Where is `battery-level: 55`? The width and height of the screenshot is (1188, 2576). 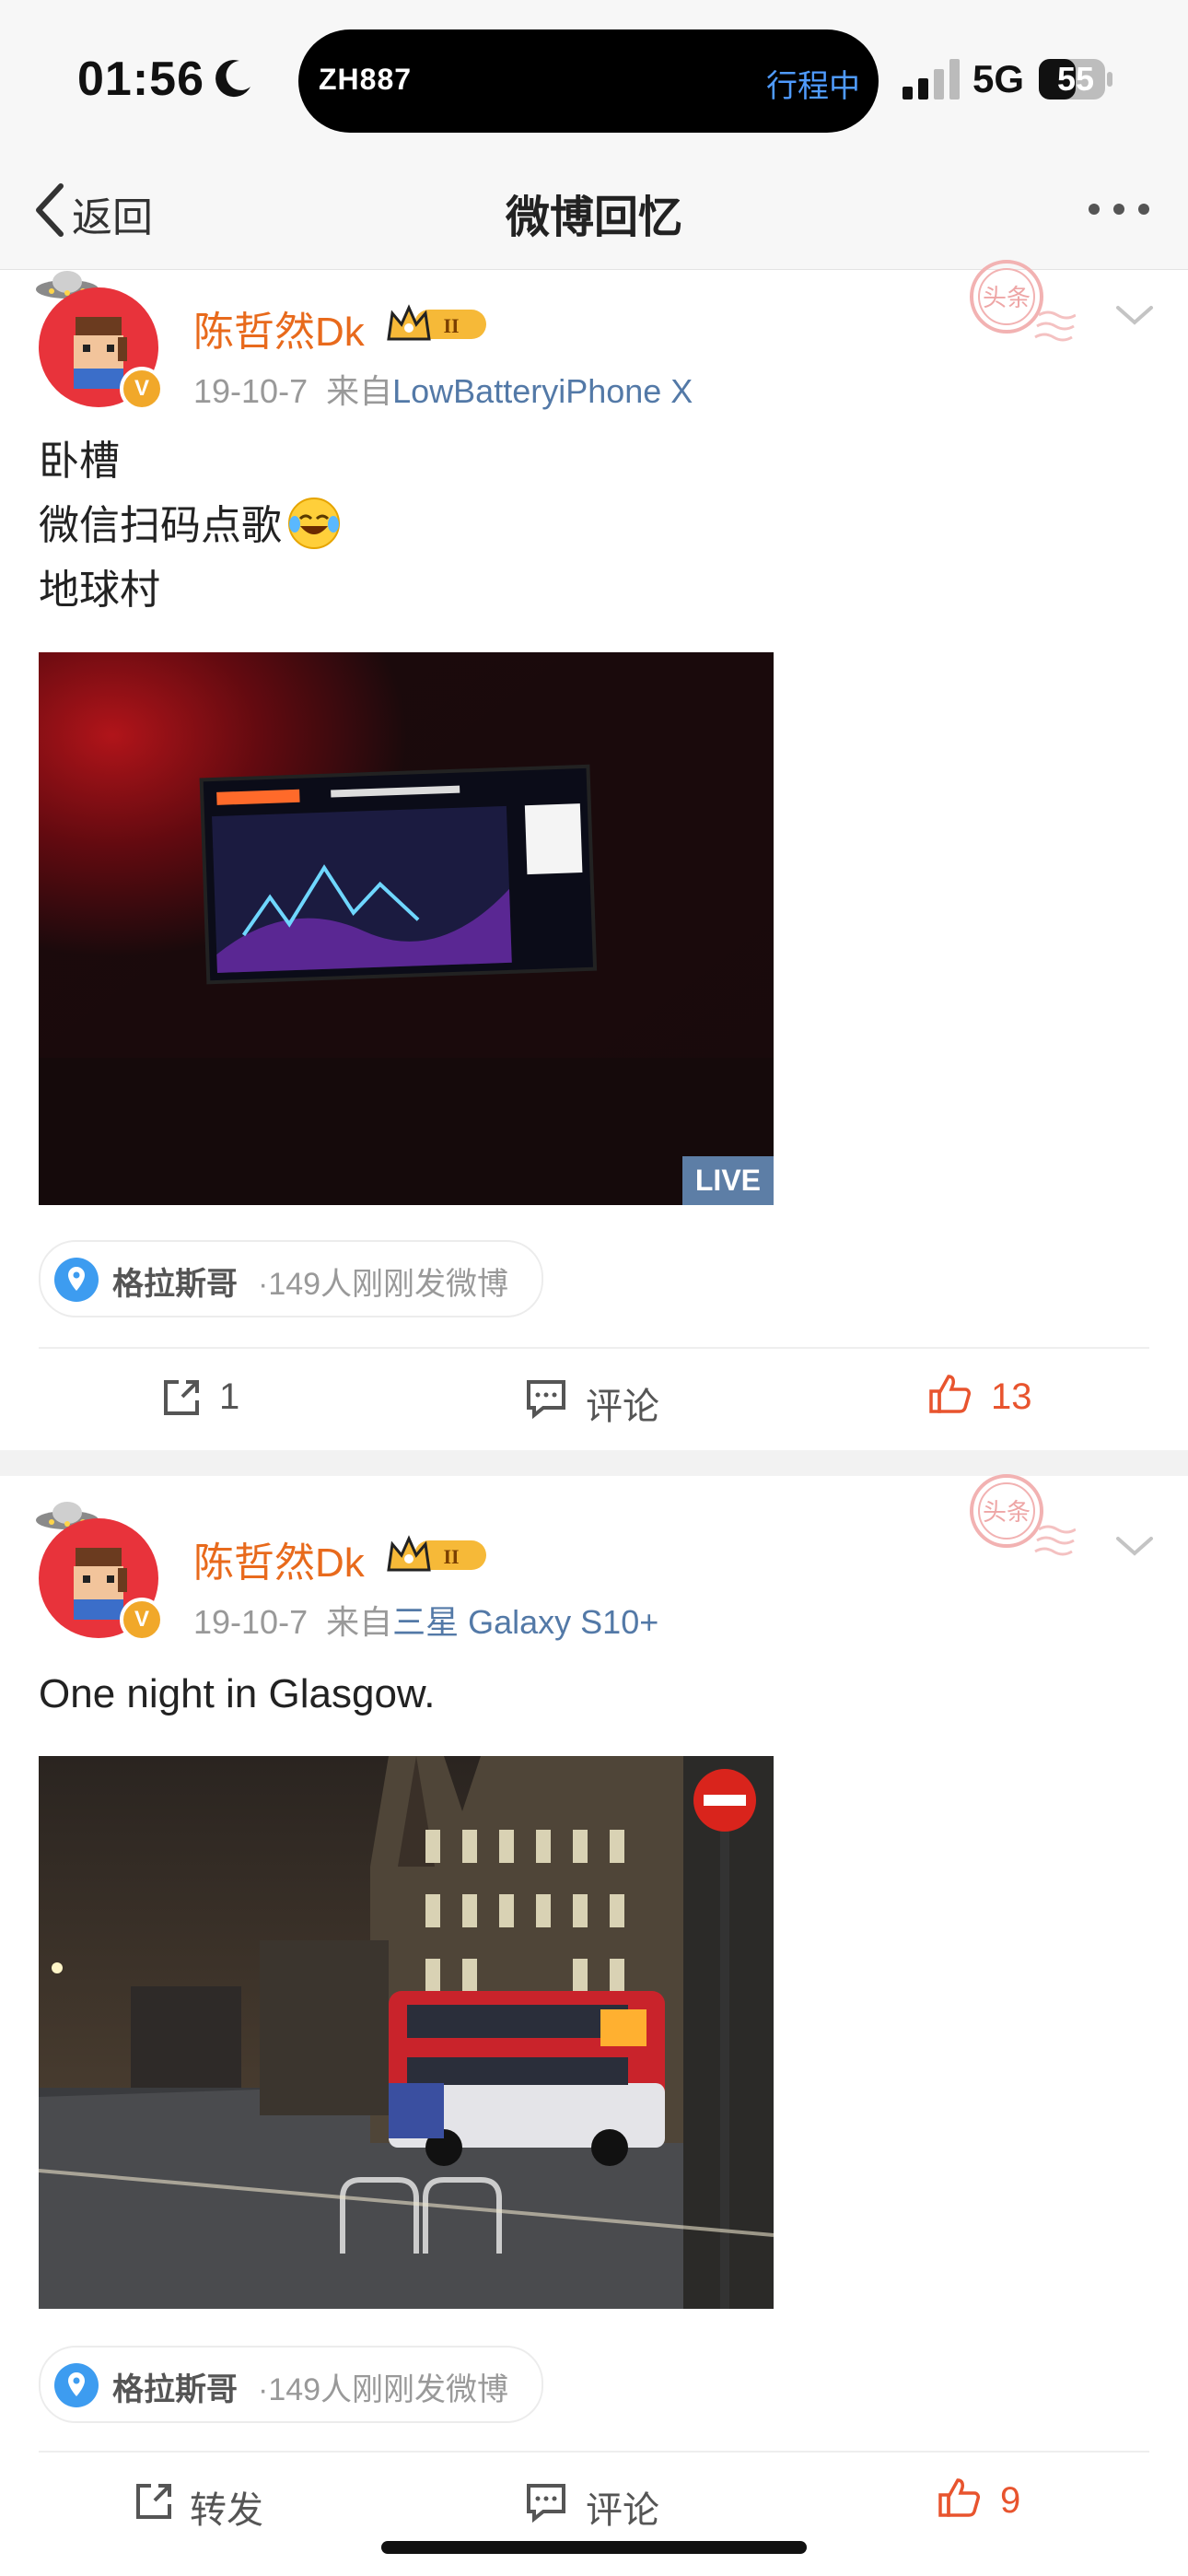
battery-level: 55 is located at coordinates (1075, 79).